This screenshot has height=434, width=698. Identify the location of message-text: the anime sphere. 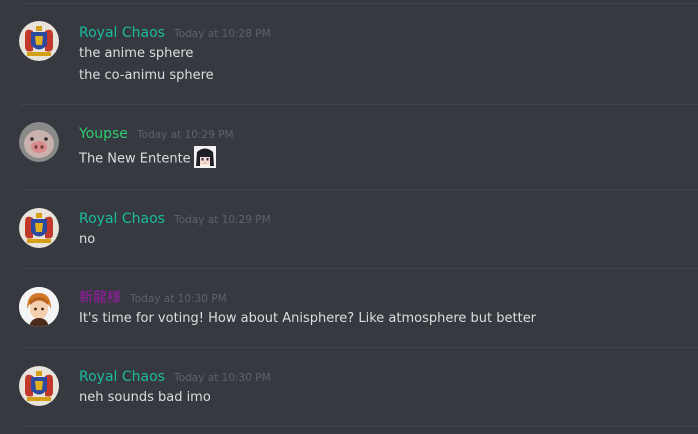
(136, 53).